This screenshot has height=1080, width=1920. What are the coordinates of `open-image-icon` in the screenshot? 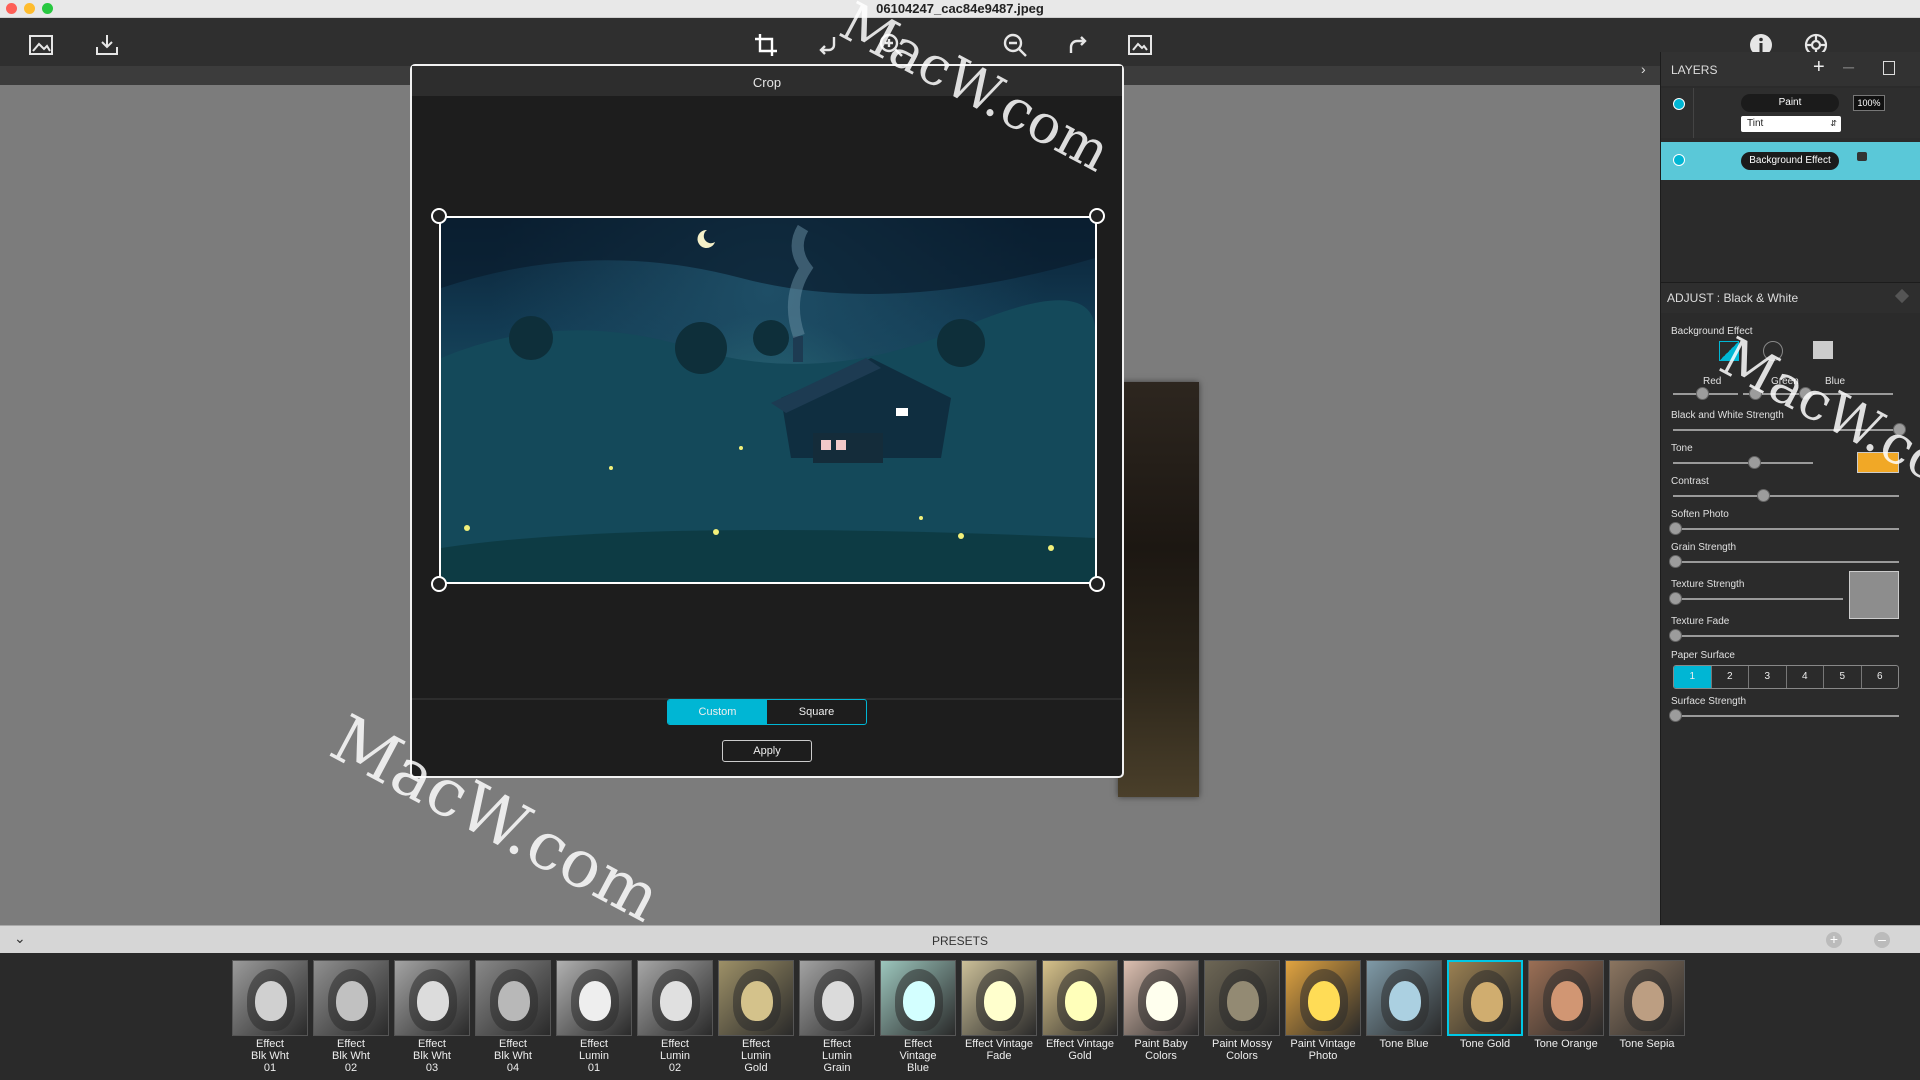 It's located at (41, 45).